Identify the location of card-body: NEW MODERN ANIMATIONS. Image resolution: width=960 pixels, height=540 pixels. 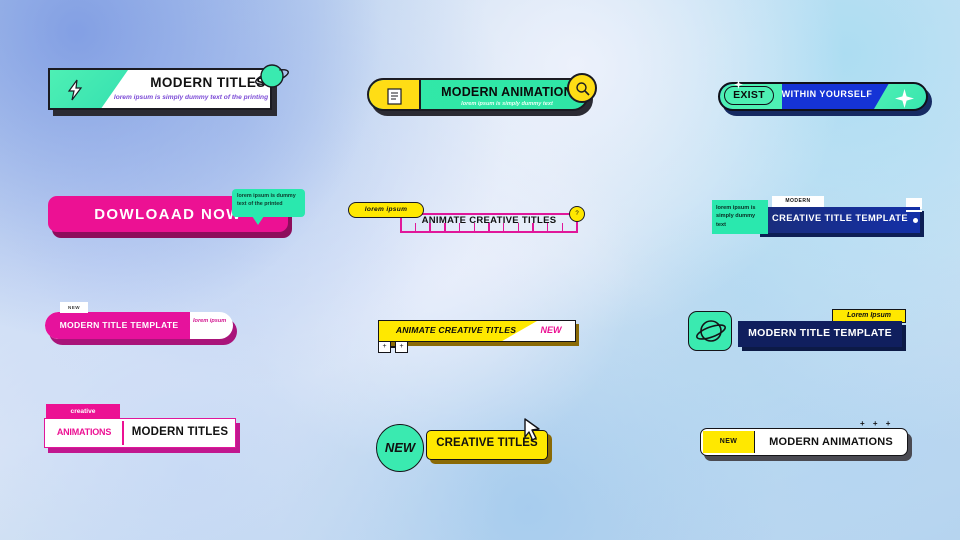
(804, 442).